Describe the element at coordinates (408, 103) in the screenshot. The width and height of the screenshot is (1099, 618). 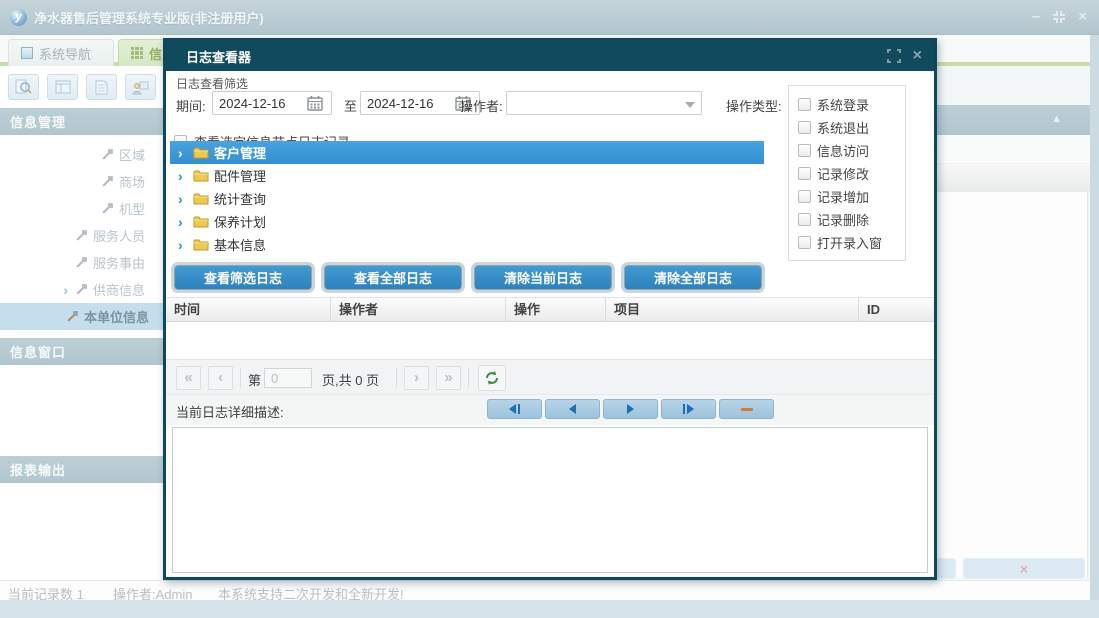
I see `date-to-input` at that location.